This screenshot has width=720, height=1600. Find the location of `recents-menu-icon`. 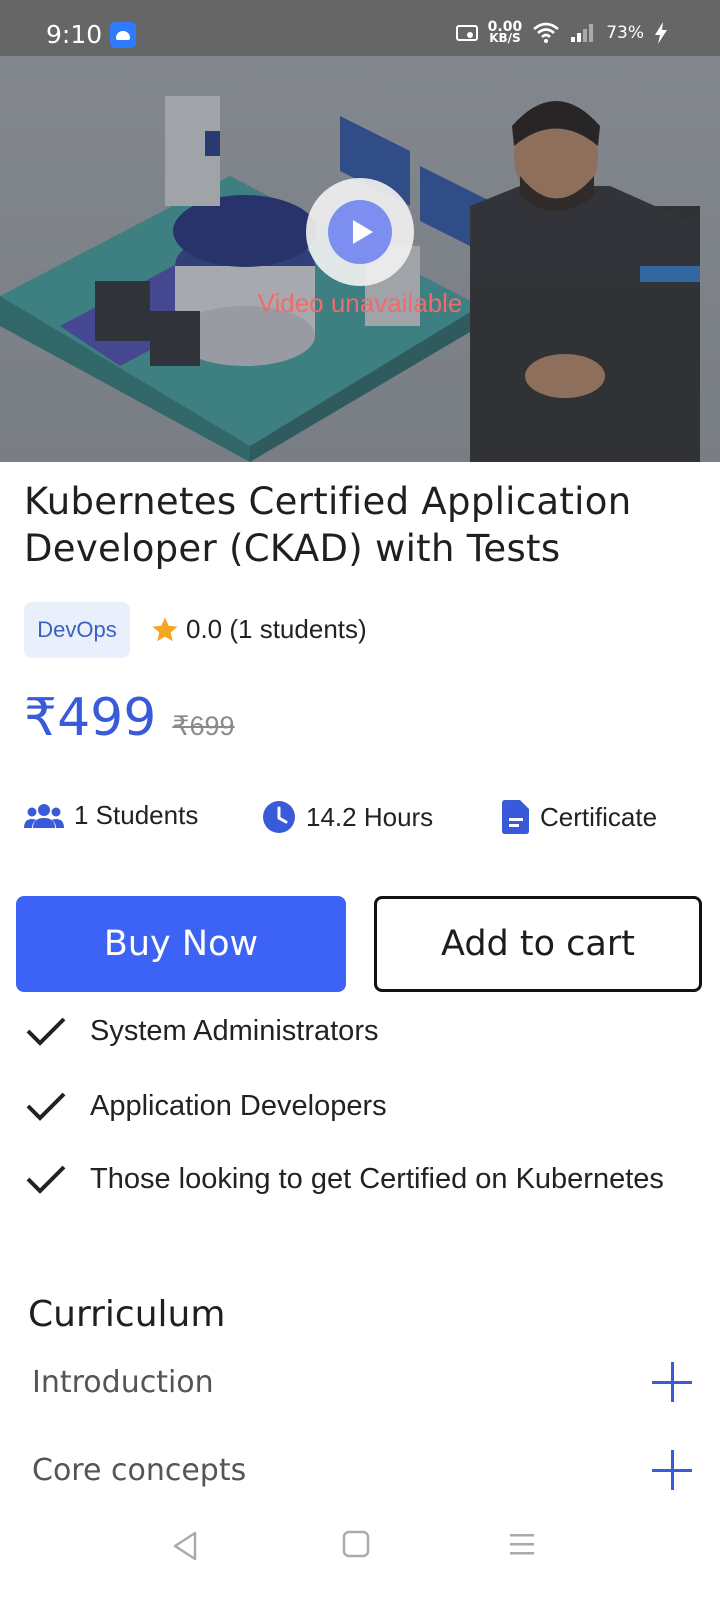

recents-menu-icon is located at coordinates (522, 1544).